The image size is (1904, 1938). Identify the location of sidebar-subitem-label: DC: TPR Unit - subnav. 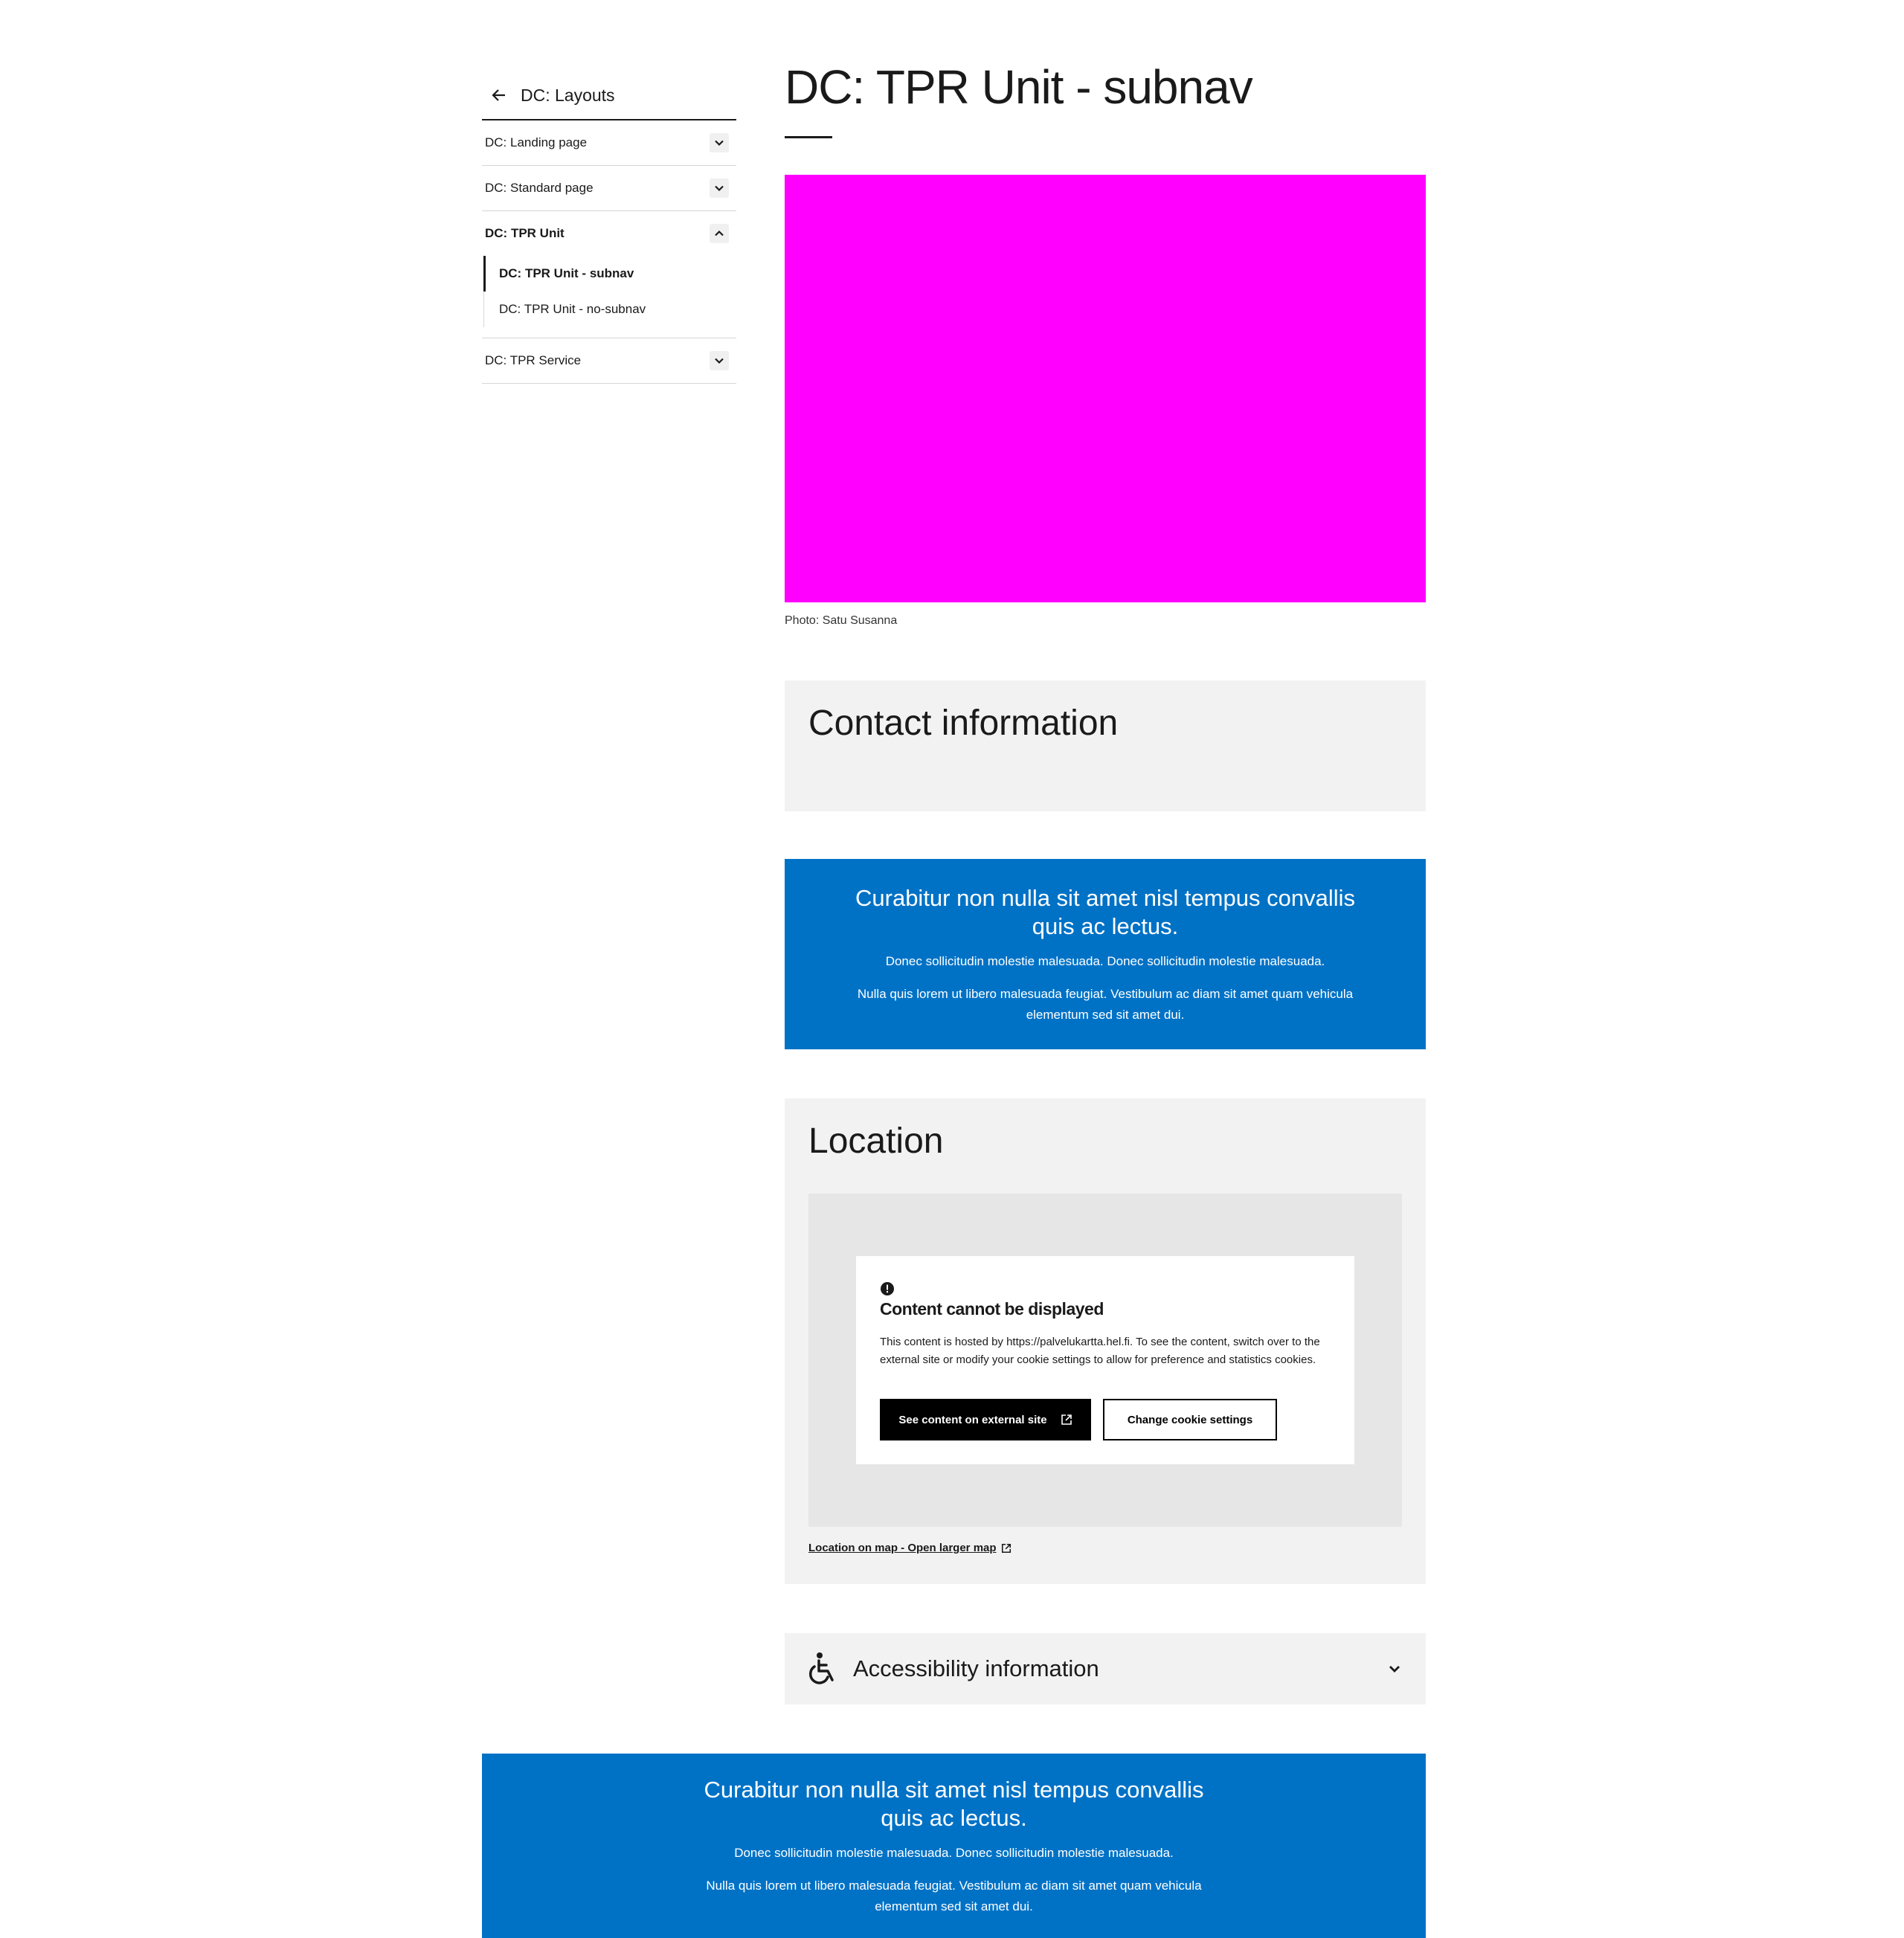
(567, 273).